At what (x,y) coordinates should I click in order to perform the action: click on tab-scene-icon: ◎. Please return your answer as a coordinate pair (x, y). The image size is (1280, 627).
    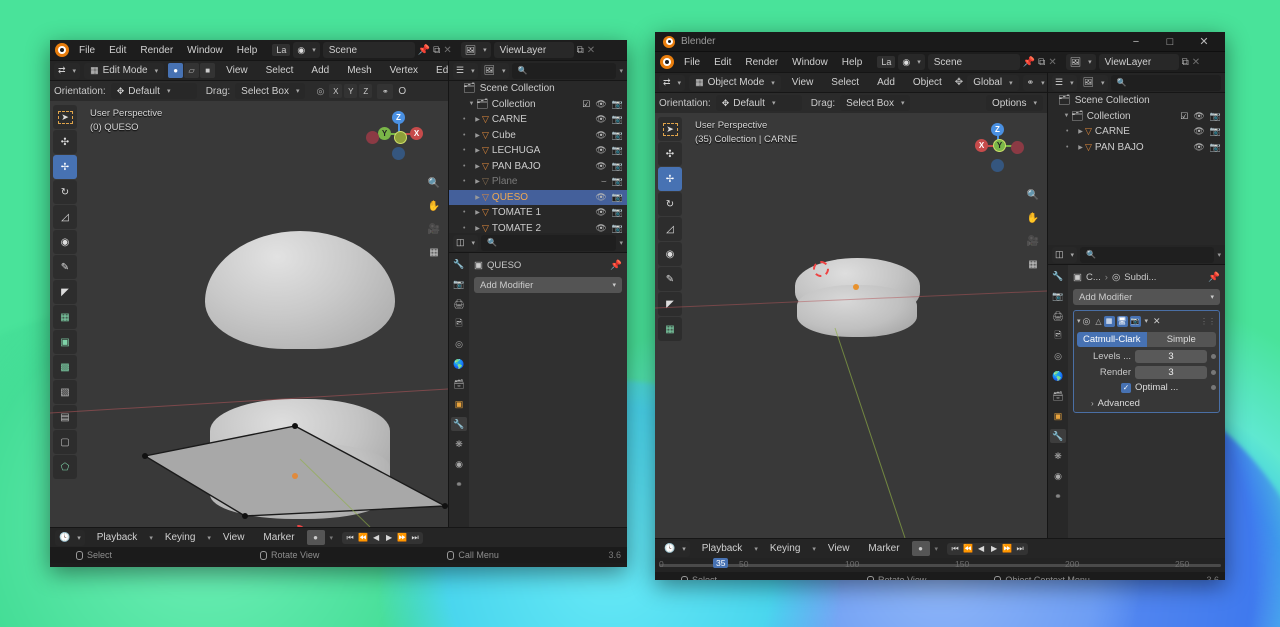
    Looking at the image, I should click on (459, 344).